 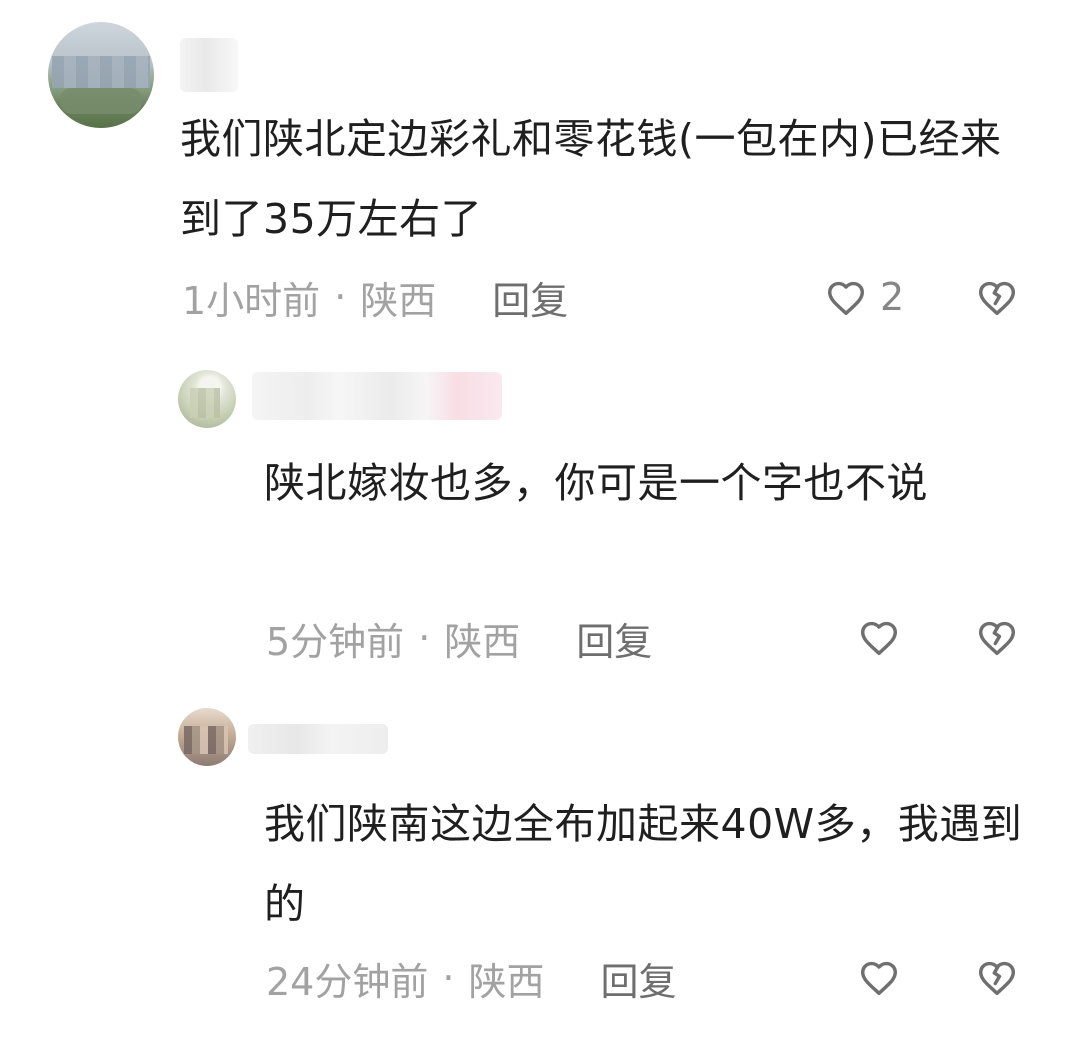 I want to click on comment-time: 5分钟前, so click(x=335, y=641).